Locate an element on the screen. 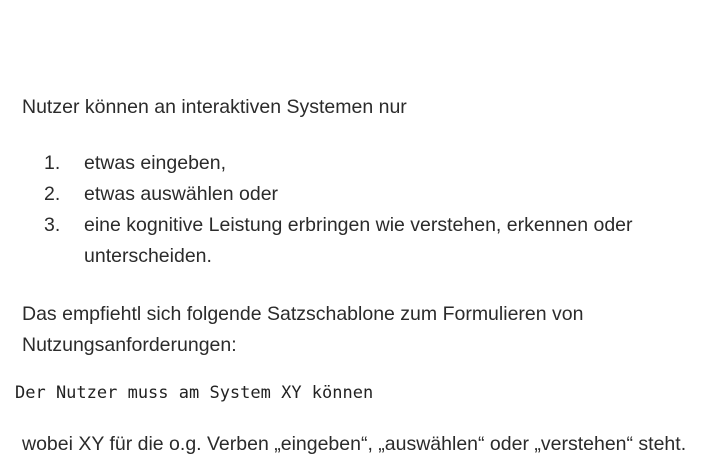 The width and height of the screenshot is (722, 473). list-item-number: 1. is located at coordinates (52, 163).